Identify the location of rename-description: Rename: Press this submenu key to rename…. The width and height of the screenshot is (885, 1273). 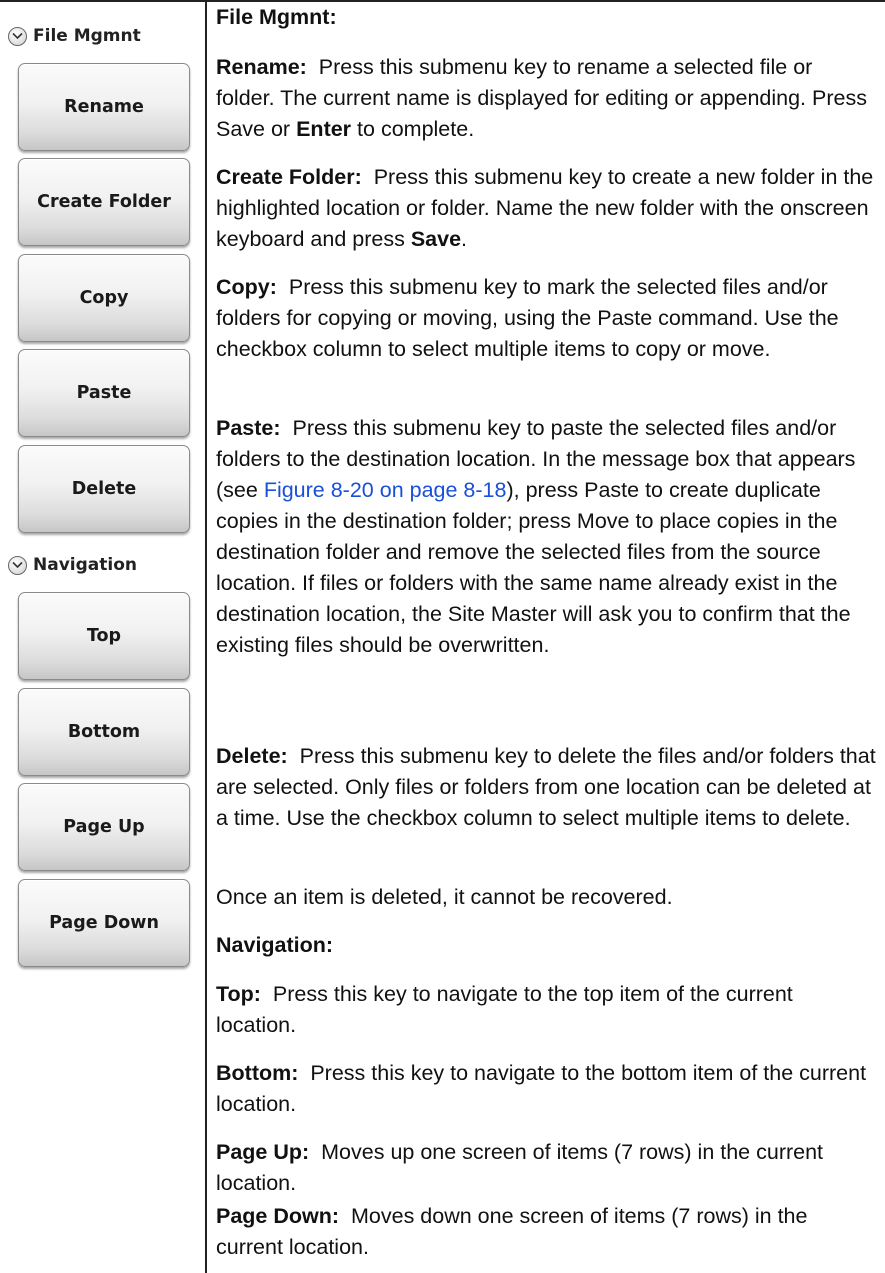
(546, 98).